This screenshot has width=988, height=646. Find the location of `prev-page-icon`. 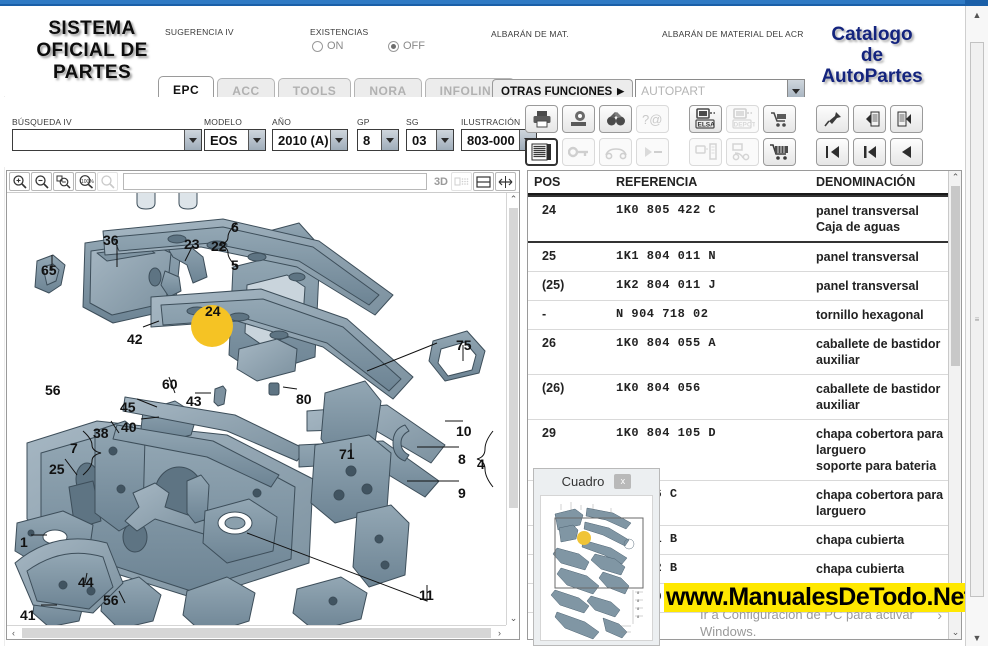

prev-page-icon is located at coordinates (869, 152).